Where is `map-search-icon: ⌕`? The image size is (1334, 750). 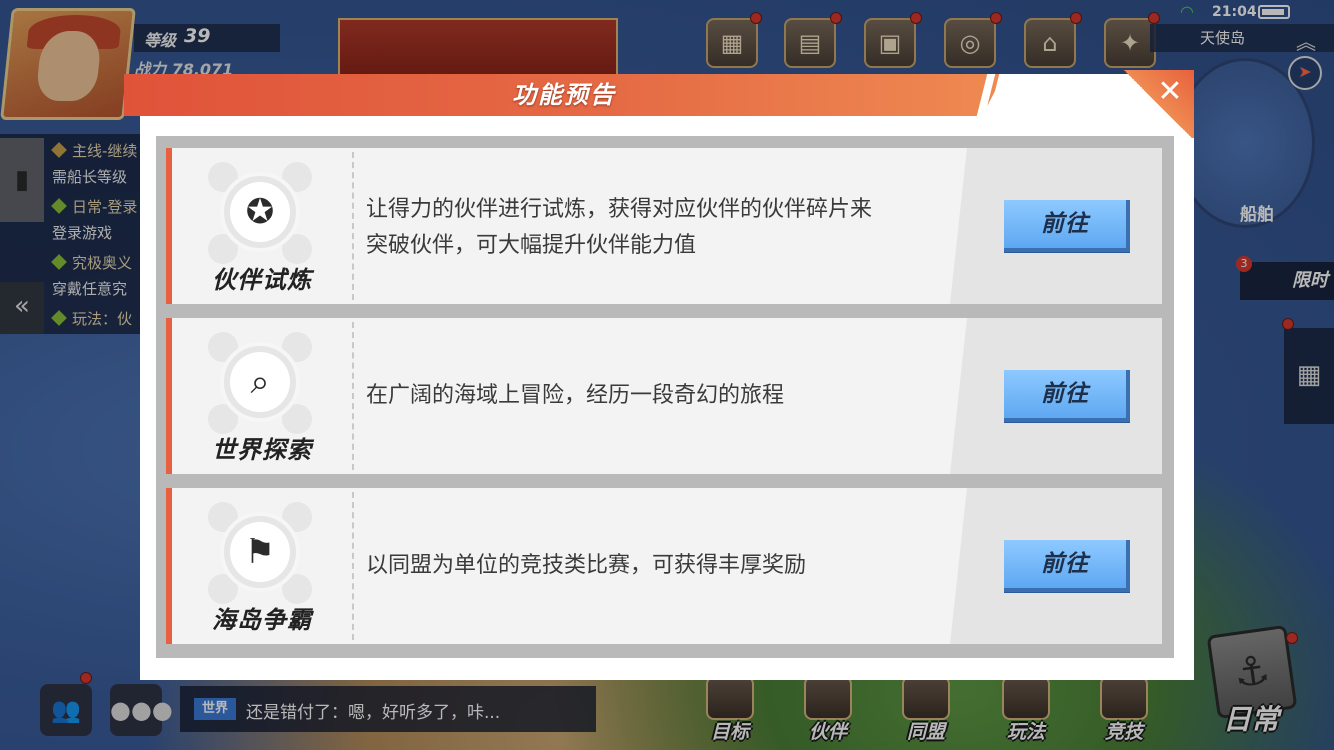
map-search-icon: ⌕ is located at coordinates (260, 382).